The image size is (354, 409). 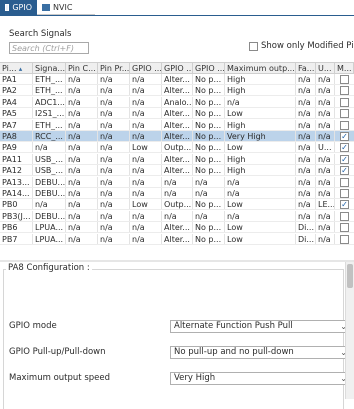 I want to click on config-scrollbar, so click(x=349, y=330).